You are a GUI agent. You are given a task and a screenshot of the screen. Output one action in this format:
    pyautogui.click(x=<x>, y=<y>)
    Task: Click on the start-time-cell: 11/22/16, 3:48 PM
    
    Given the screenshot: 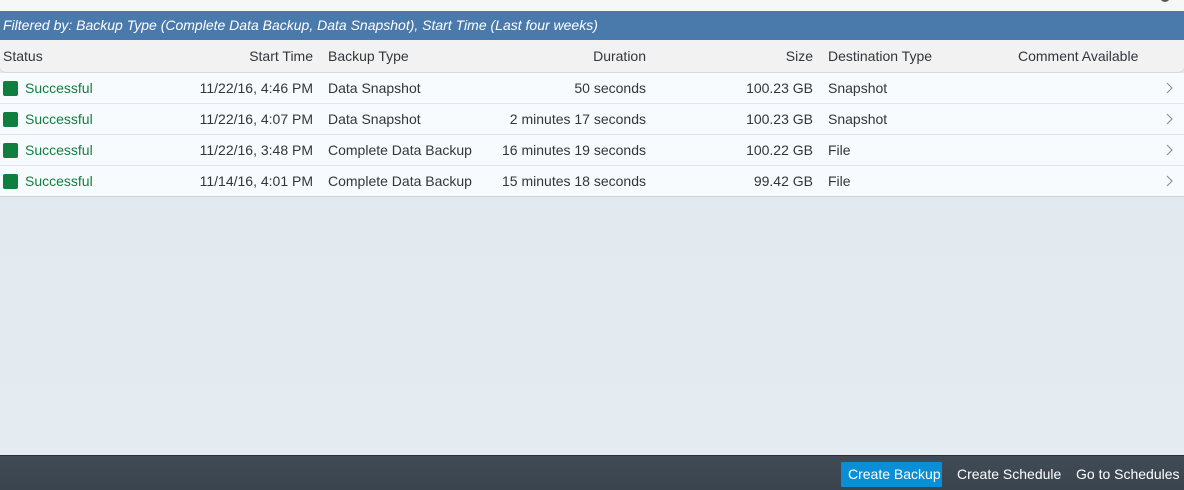 What is the action you would take?
    pyautogui.click(x=256, y=150)
    